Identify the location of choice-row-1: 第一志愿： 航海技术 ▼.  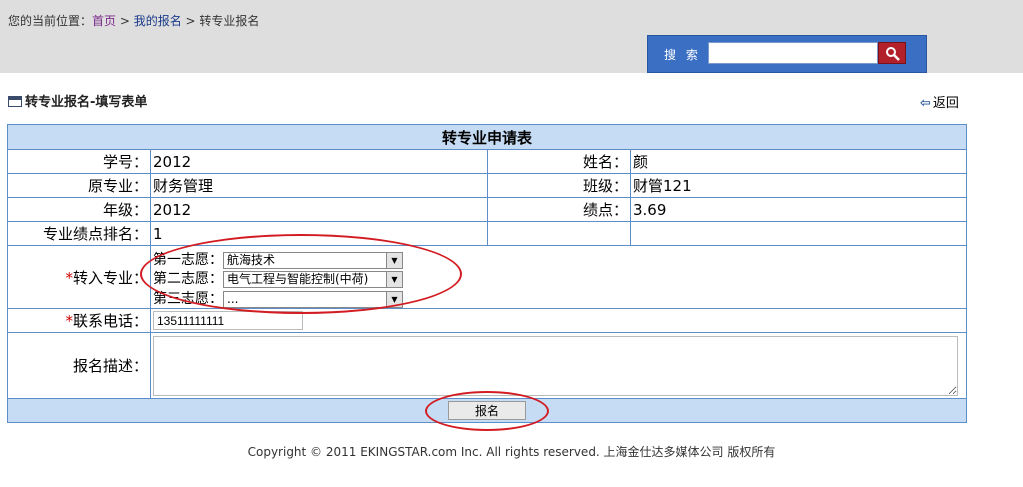
(278, 259).